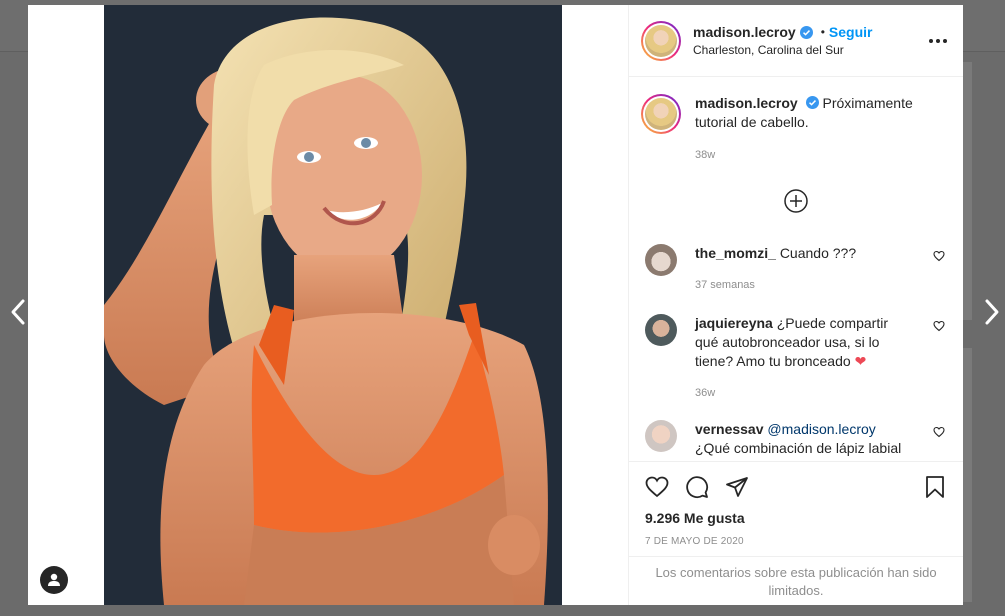 Image resolution: width=1005 pixels, height=616 pixels. I want to click on post-location: Charleston, Carolina del Sur, so click(782, 50).